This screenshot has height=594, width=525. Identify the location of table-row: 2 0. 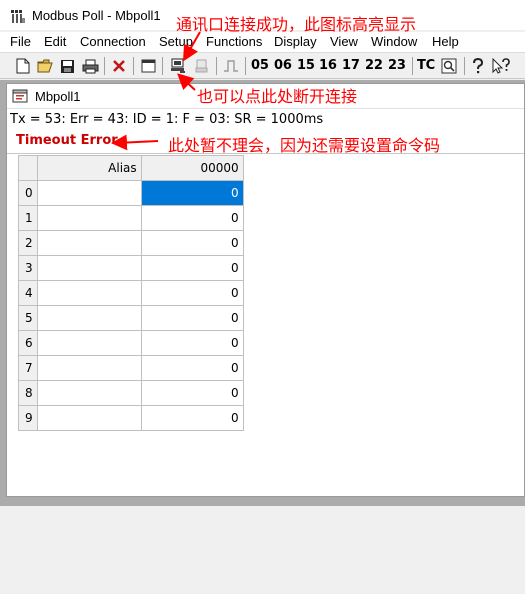
(131, 243).